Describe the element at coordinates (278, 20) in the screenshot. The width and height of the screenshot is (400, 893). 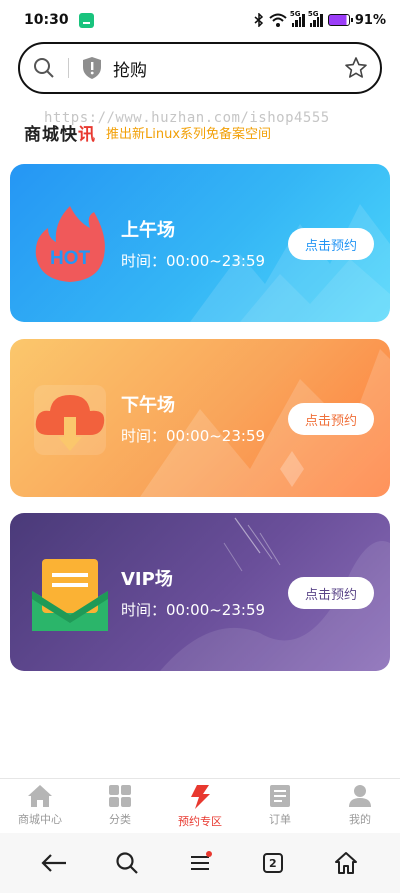
I see `wifi-icon` at that location.